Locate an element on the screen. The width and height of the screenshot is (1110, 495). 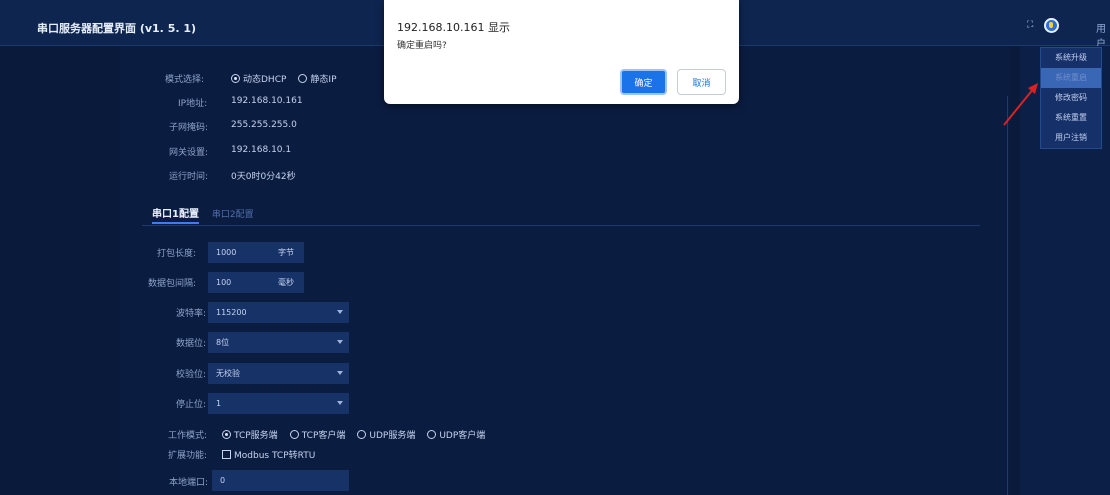
uptime-value: 0天0时0分42秒 is located at coordinates (263, 177).